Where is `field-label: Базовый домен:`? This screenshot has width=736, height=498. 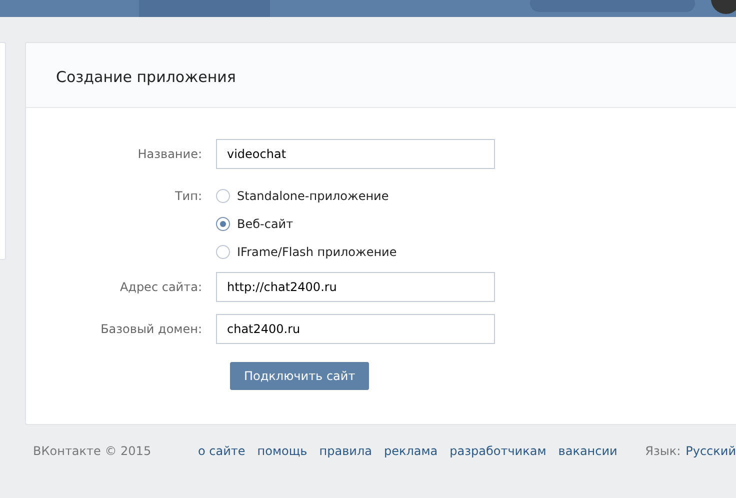
field-label: Базовый домен: is located at coordinates (151, 329).